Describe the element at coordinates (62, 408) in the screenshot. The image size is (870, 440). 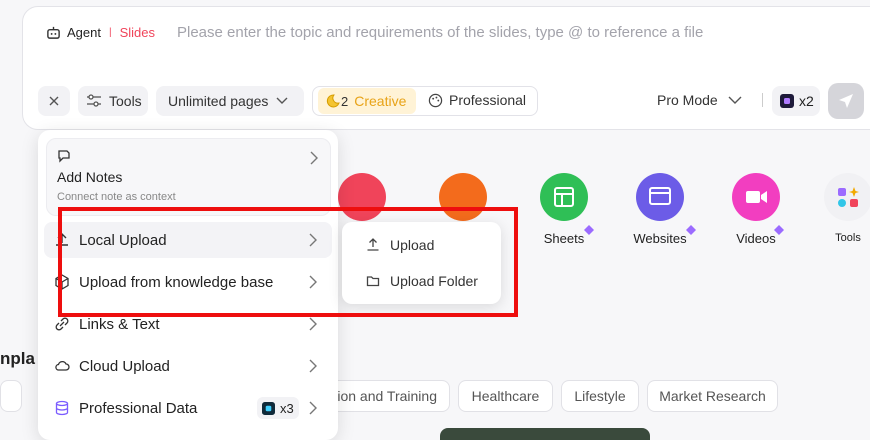
I see `database-icon` at that location.